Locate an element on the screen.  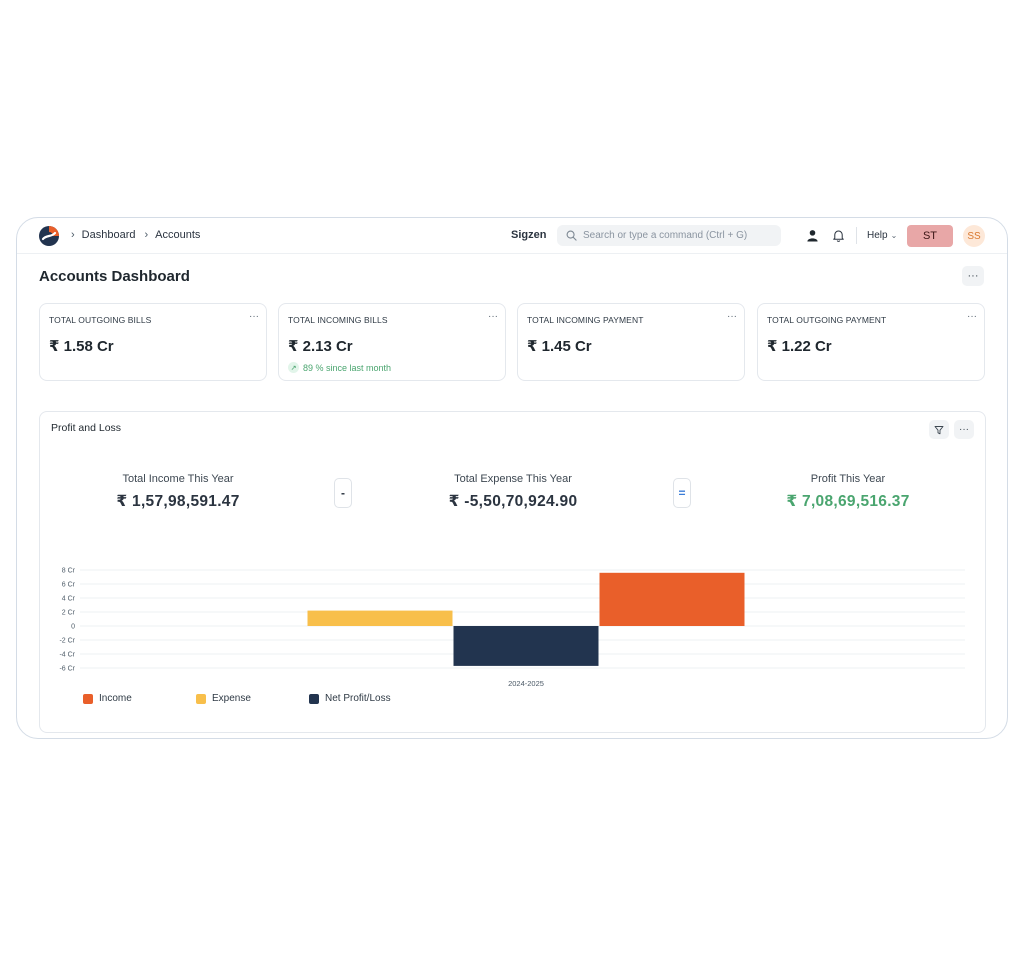
profit-label: Profit This Year is located at coordinates (848, 479).